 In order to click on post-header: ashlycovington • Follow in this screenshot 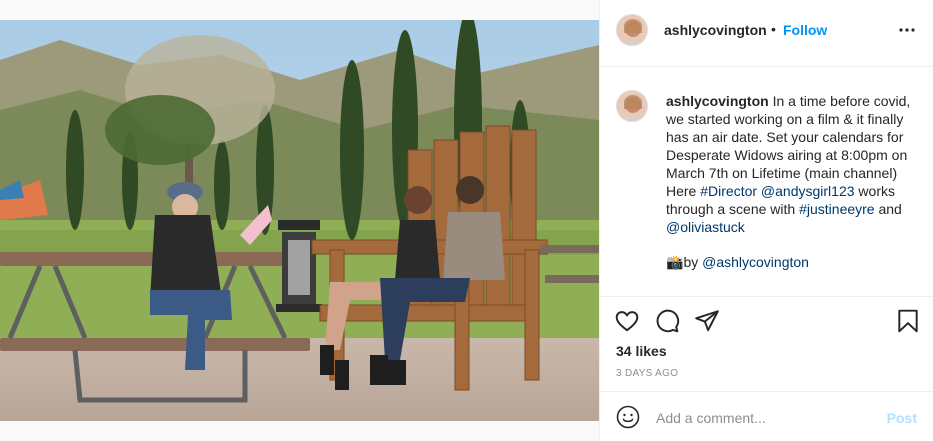, I will do `click(766, 33)`.